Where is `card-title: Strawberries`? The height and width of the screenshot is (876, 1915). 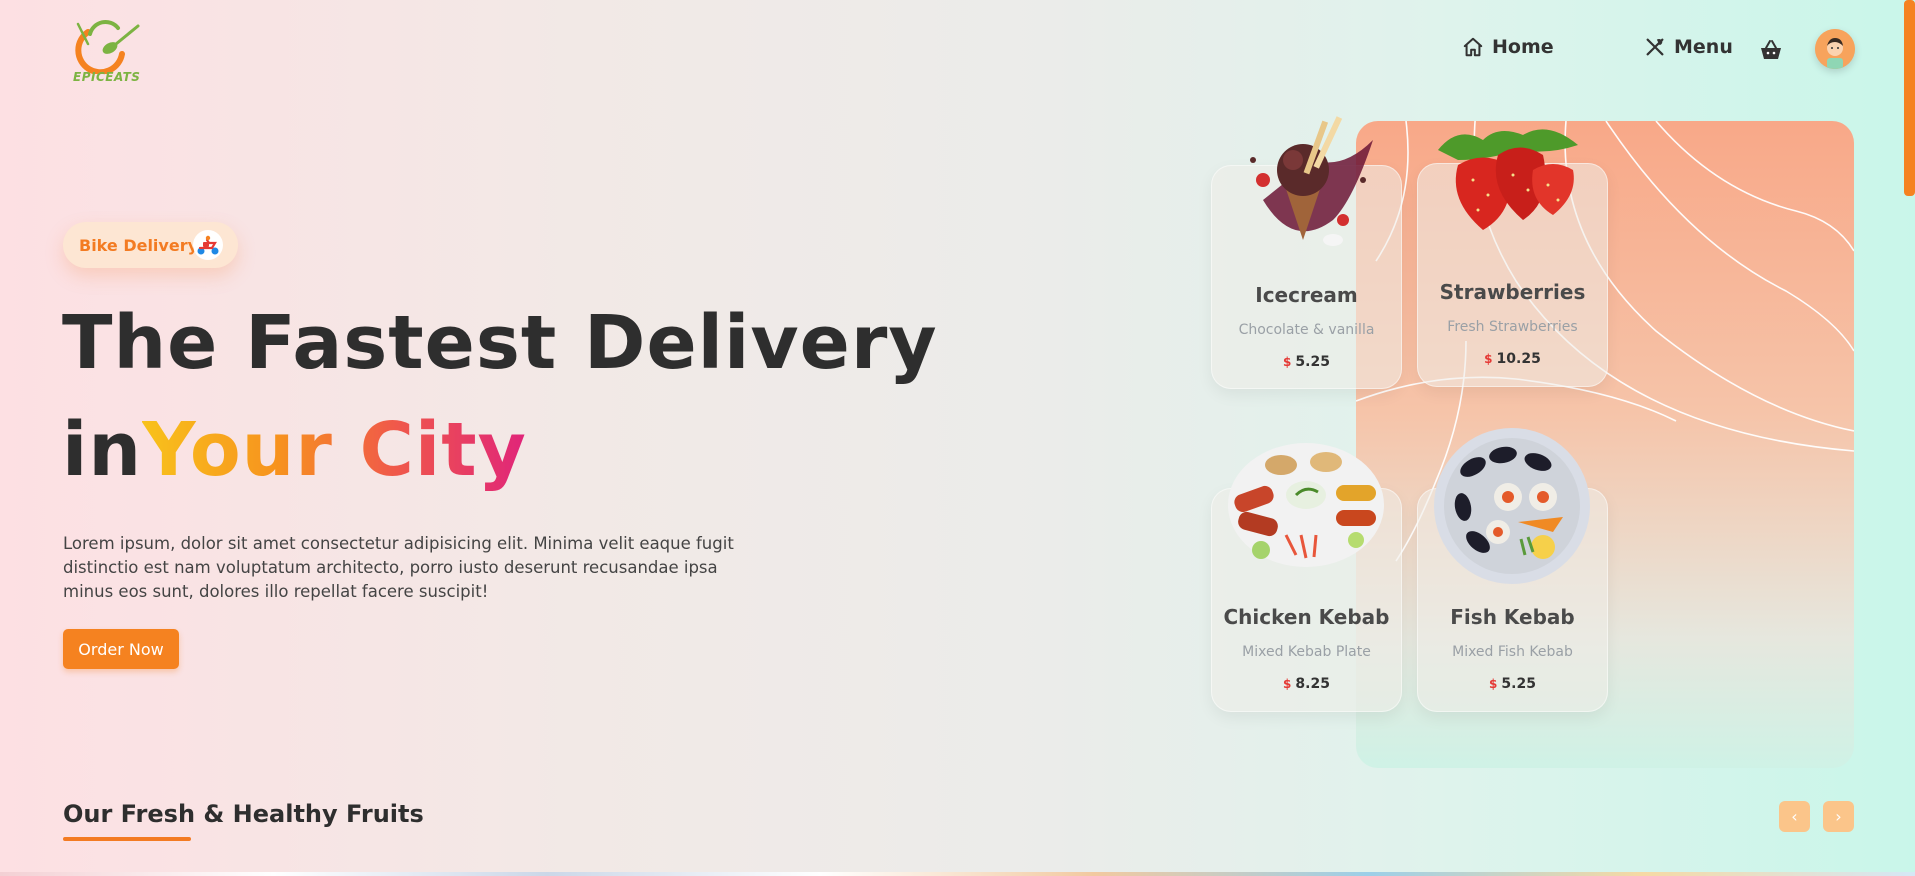
card-title: Strawberries is located at coordinates (1512, 292).